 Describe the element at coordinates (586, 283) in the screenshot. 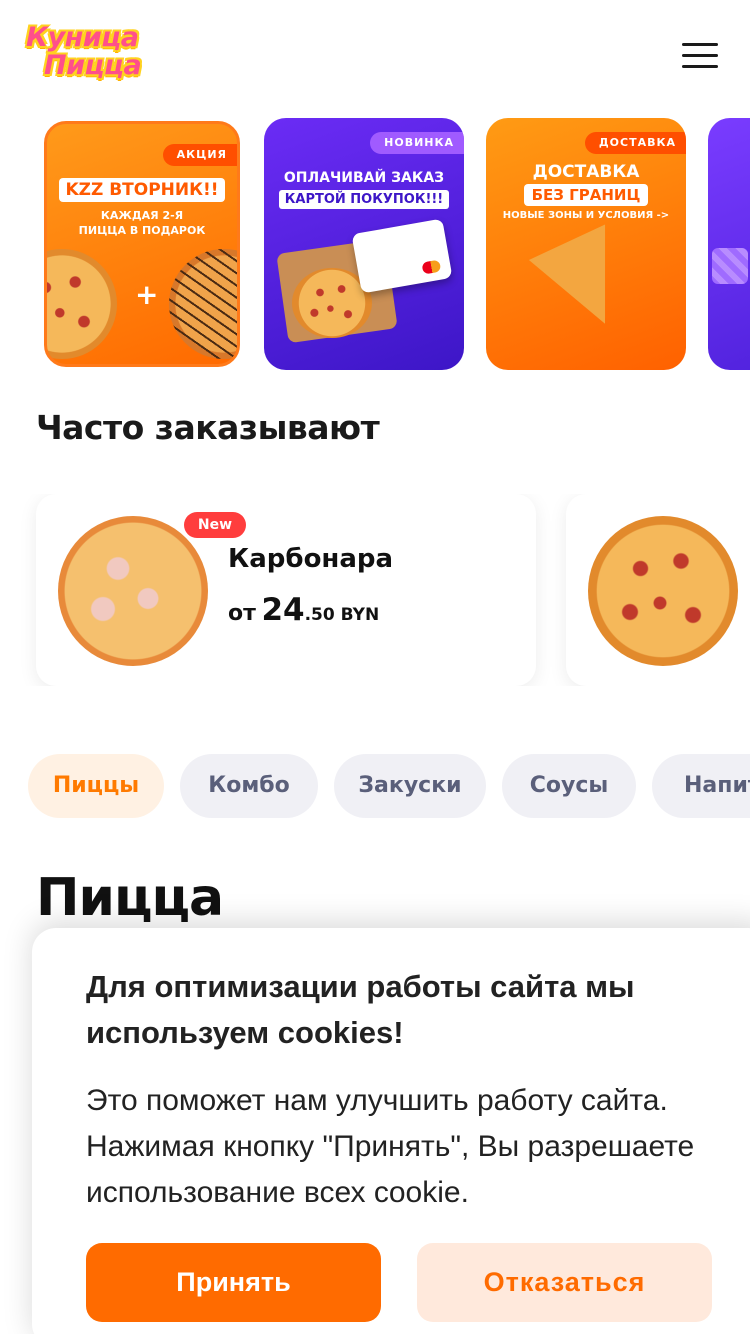

I see `pizza-slice-image` at that location.